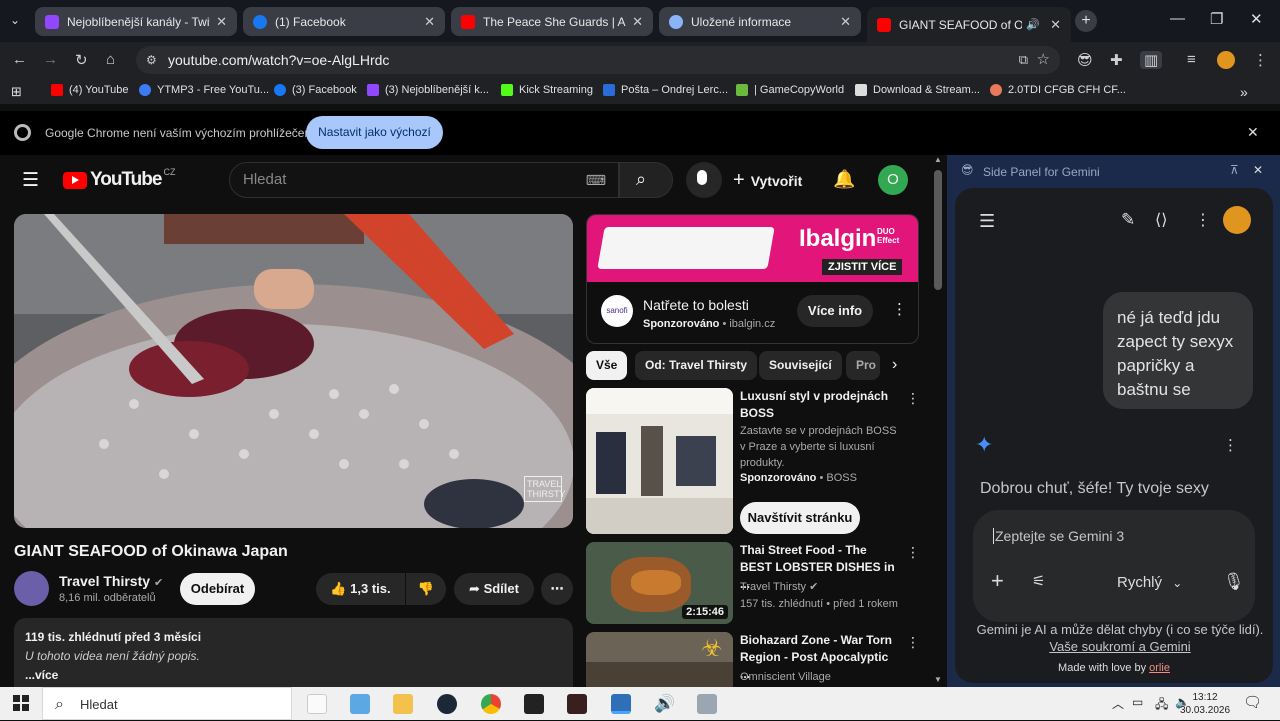 This screenshot has width=1280, height=721. What do you see at coordinates (607, 365) in the screenshot?
I see `chip-all: Vše` at bounding box center [607, 365].